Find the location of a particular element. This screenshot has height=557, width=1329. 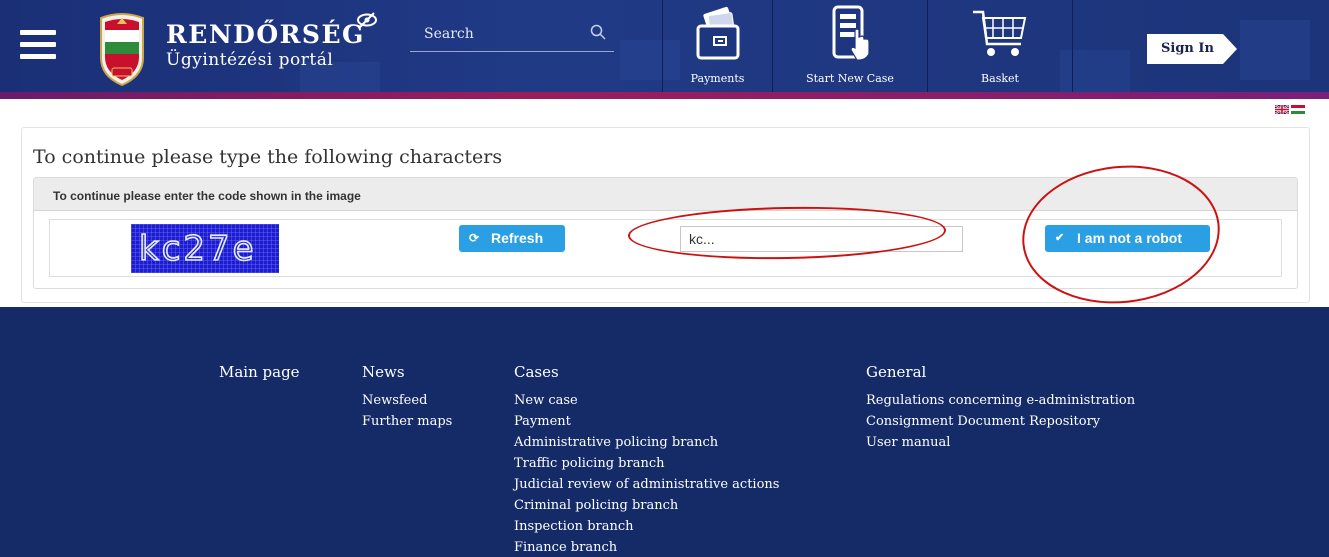

check-icon: ✔ is located at coordinates (1060, 238).